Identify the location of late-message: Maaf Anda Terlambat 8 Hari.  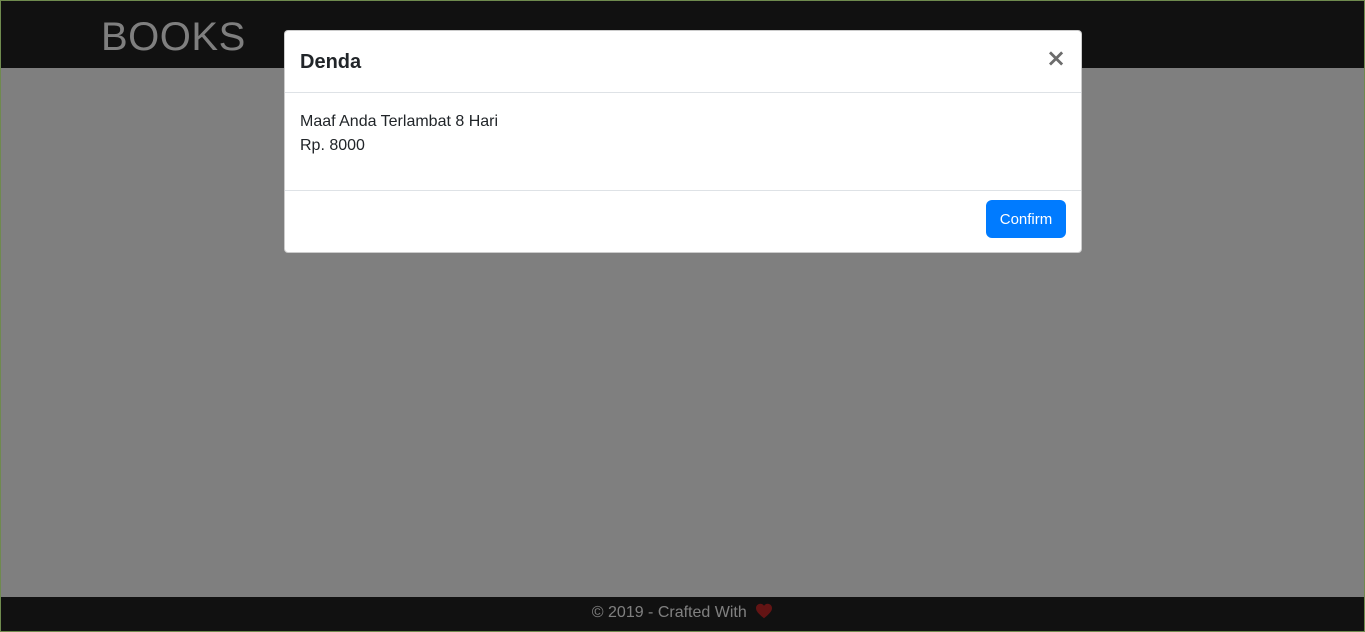
(399, 121).